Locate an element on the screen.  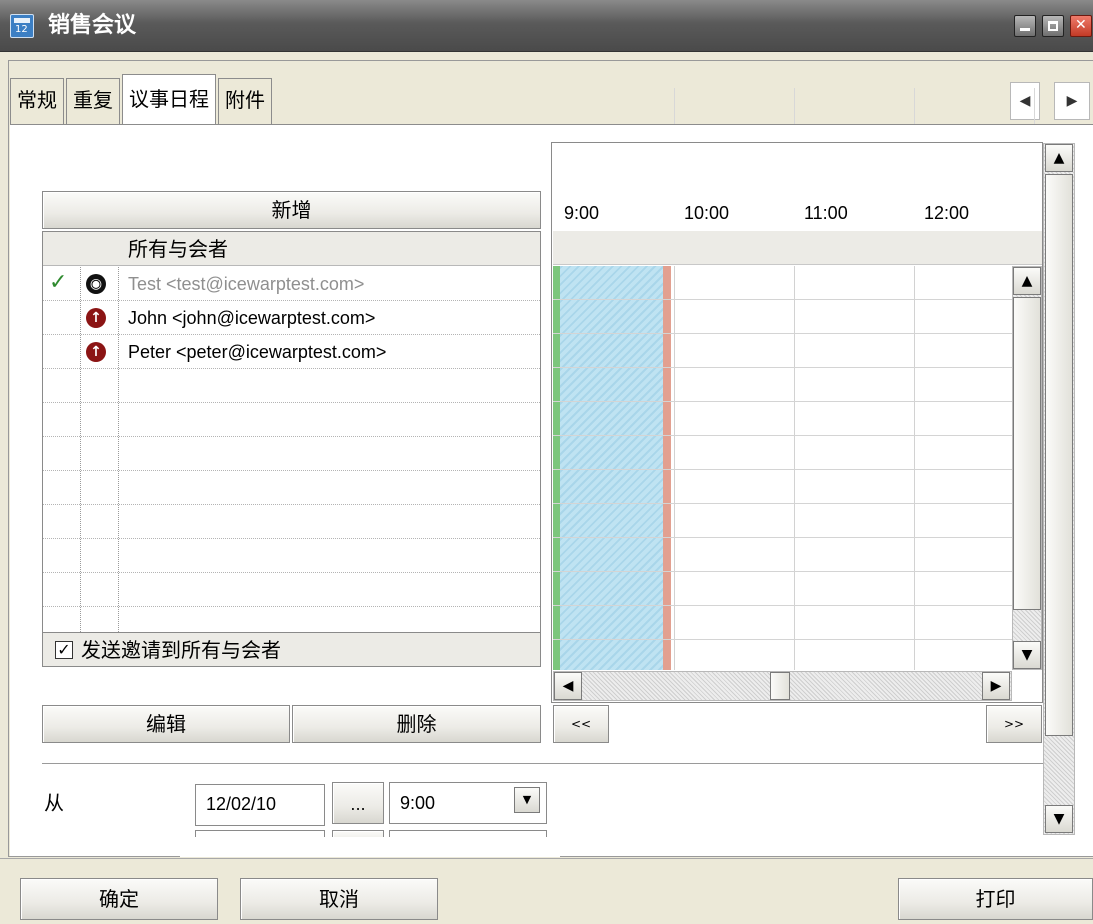
attendee-email: John <john@icewarptest.com> is located at coordinates (252, 318).